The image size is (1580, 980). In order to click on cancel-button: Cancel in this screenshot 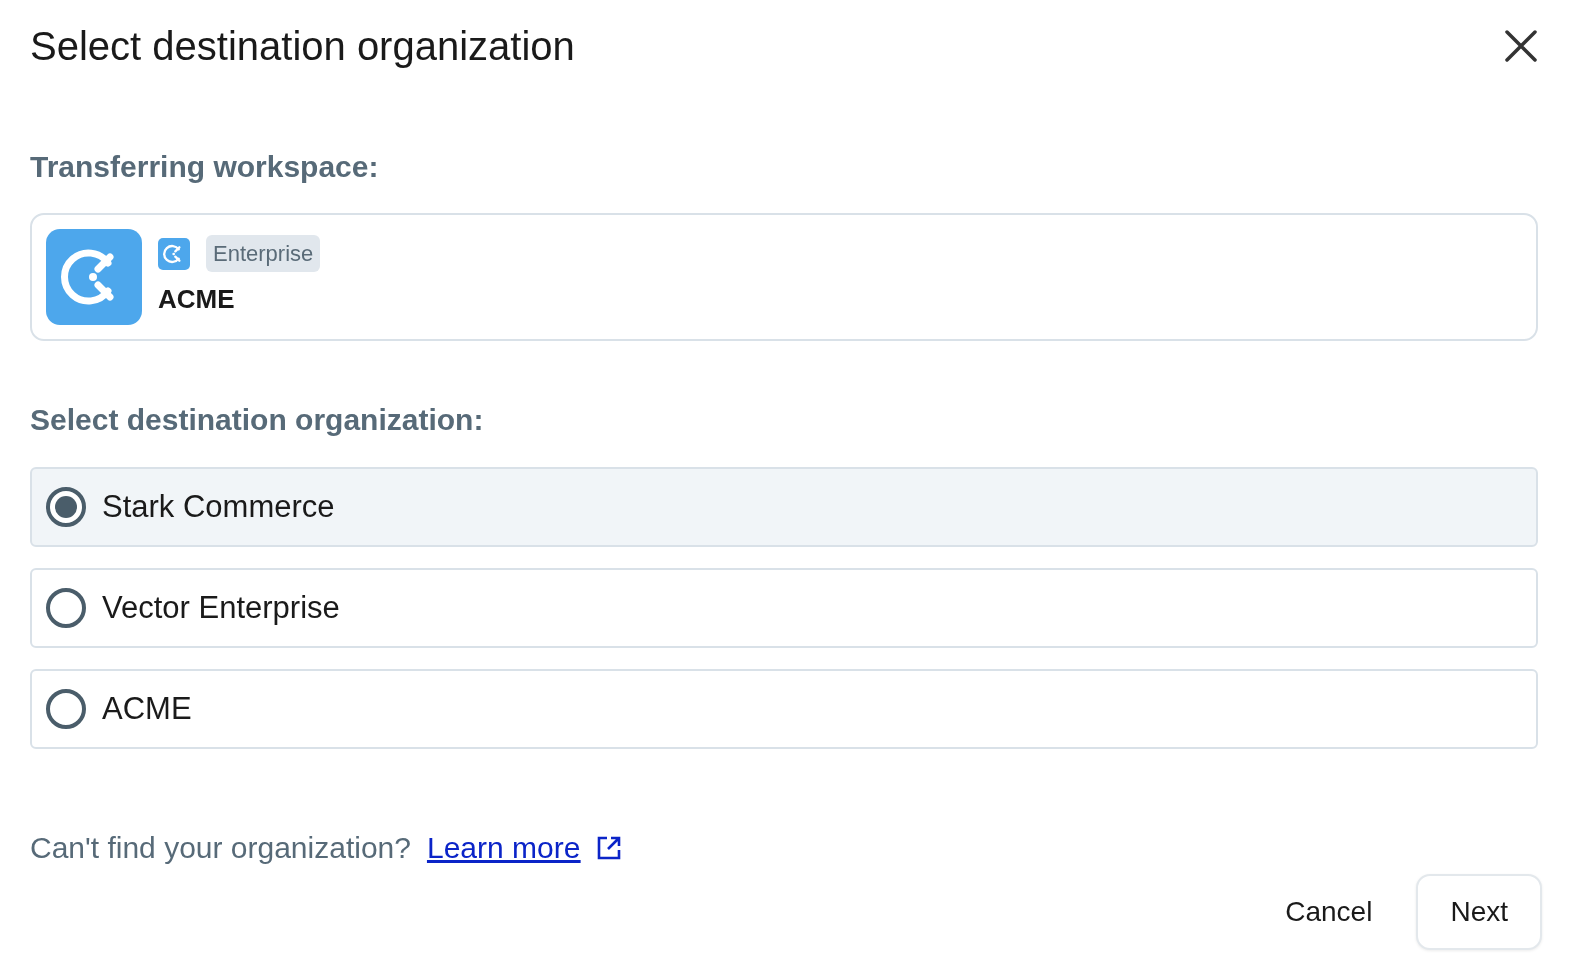, I will do `click(1329, 912)`.